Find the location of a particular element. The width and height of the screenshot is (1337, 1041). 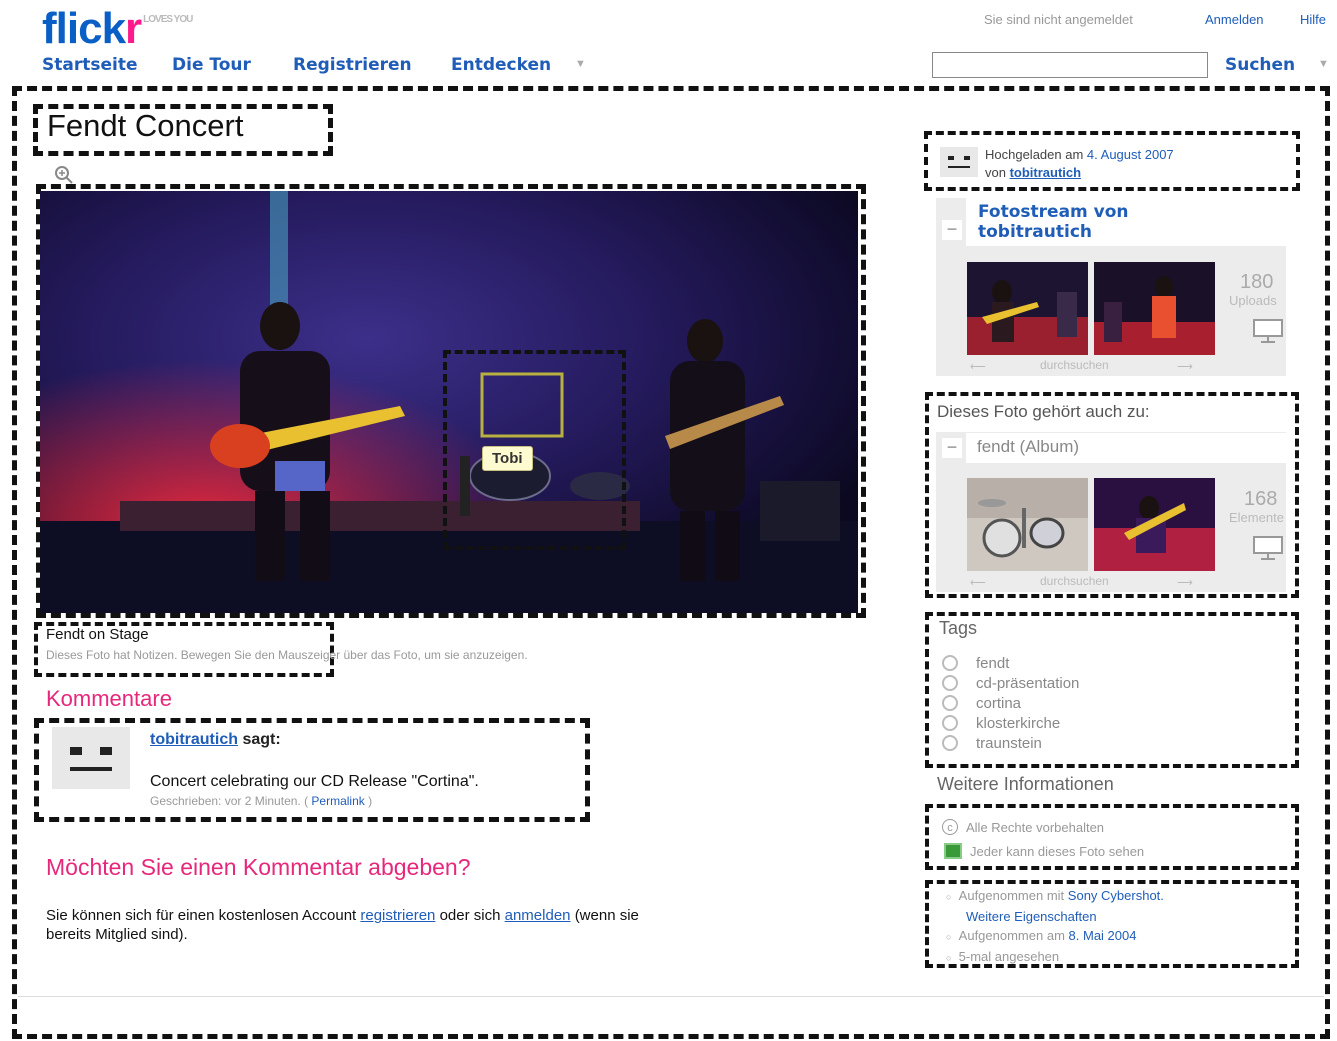

views-row: ○ 5-mal angesehen is located at coordinates (1055, 957).